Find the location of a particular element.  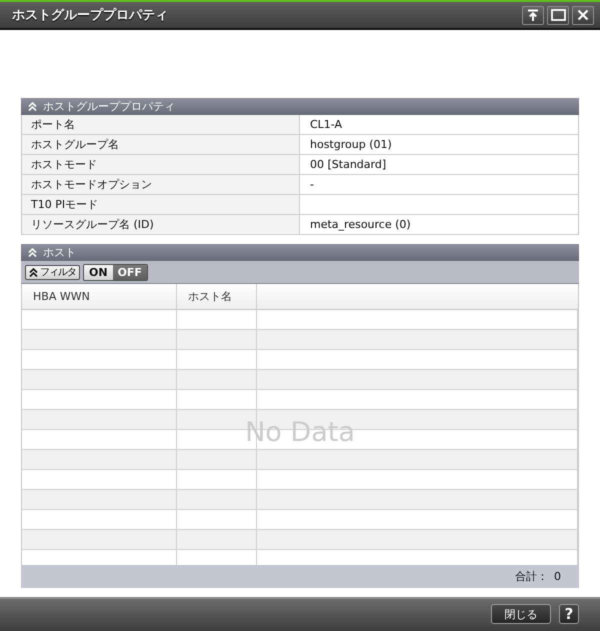

filter-button: フィルタ is located at coordinates (52, 272).